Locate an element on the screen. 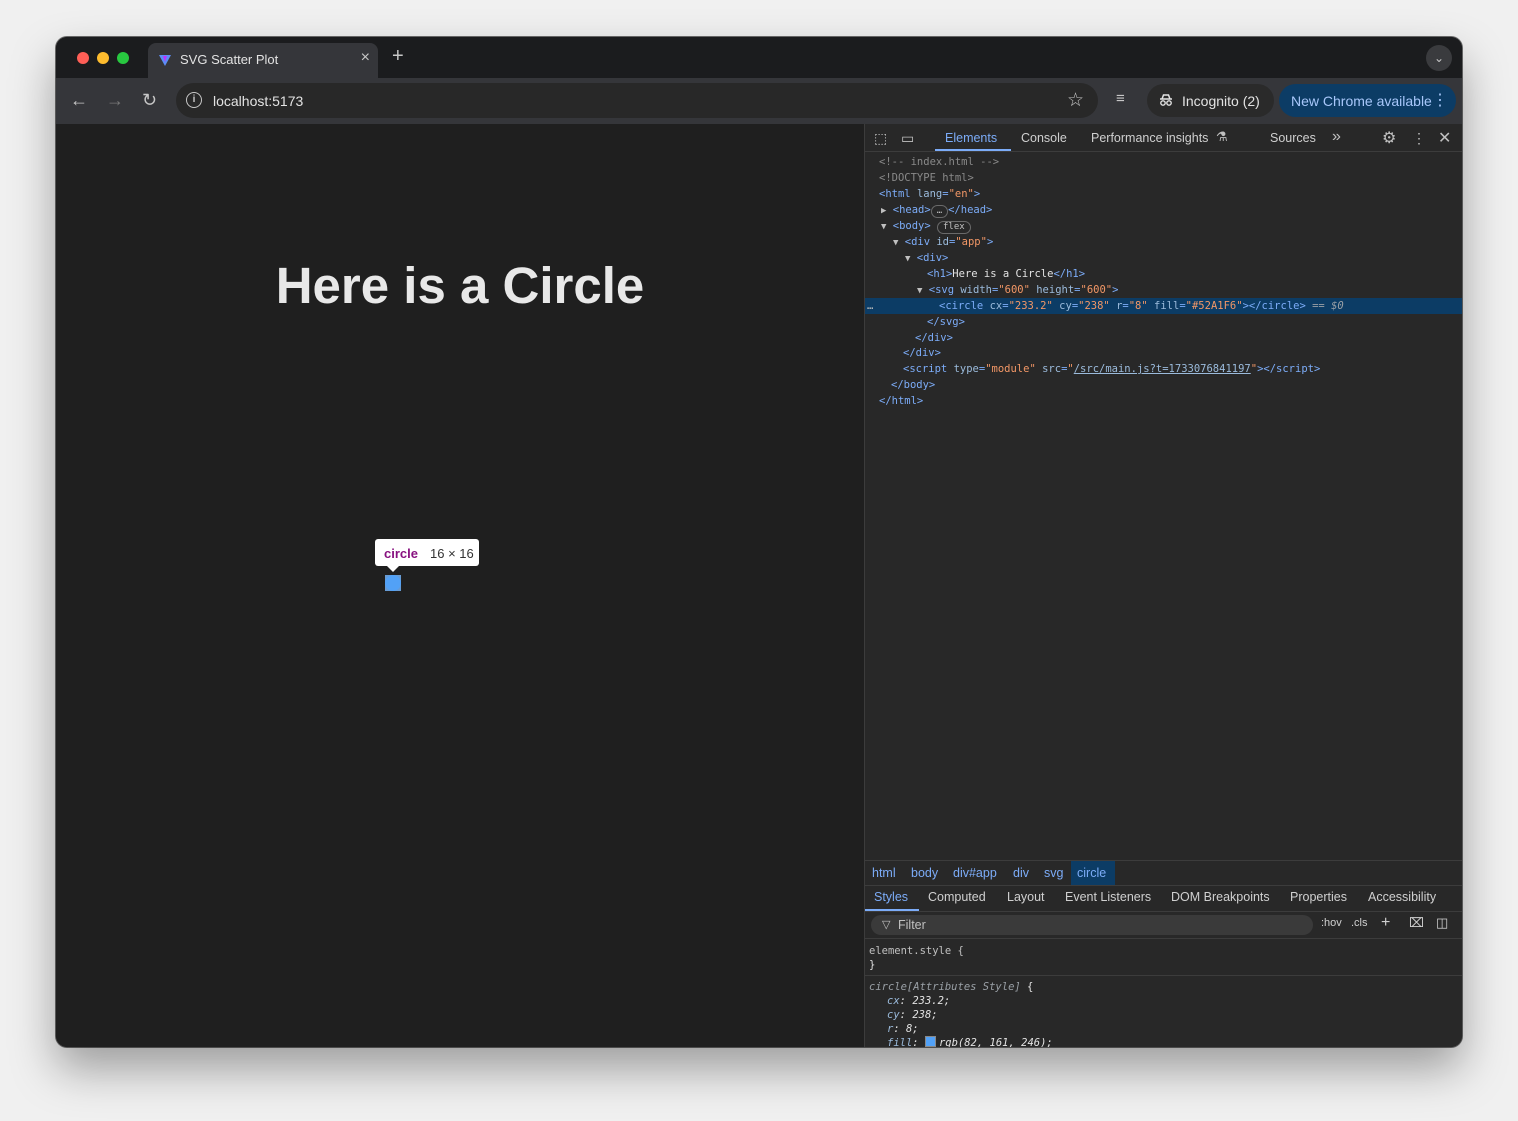 The height and width of the screenshot is (1121, 1518). tab-strip: SVG Scatter Plot × + ⌄ is located at coordinates (759, 57).